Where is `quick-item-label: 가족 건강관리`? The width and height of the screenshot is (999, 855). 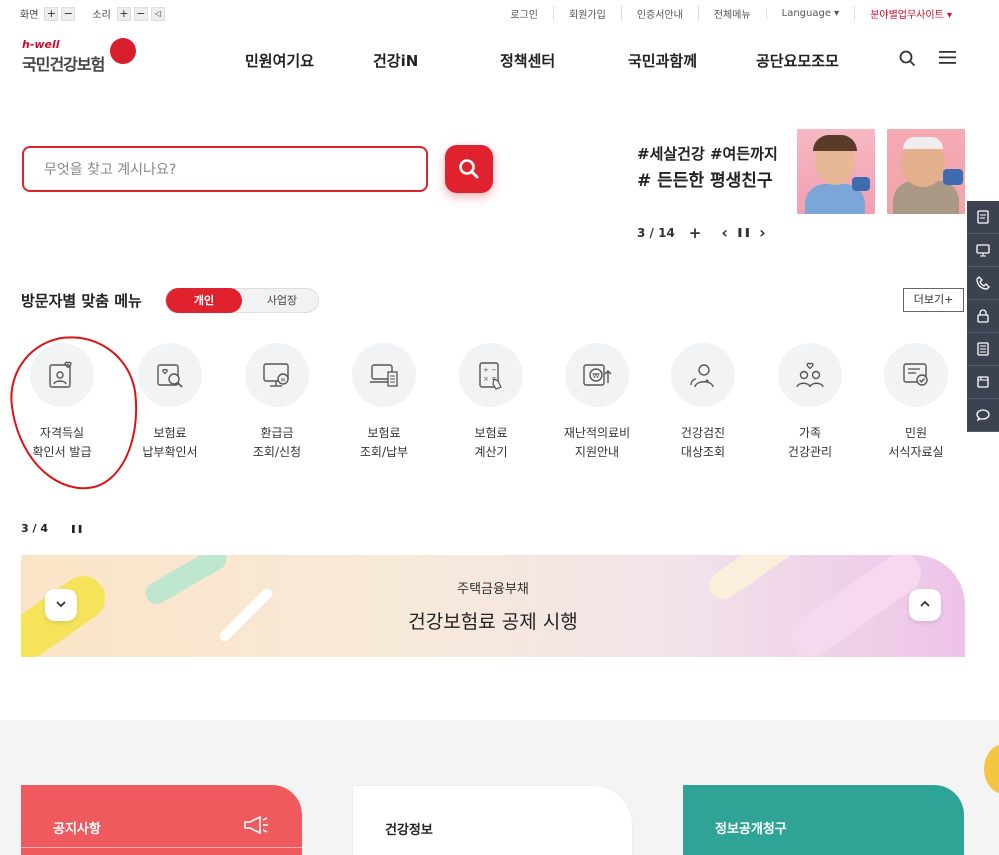
quick-item-label: 가족 건강관리 is located at coordinates (810, 442).